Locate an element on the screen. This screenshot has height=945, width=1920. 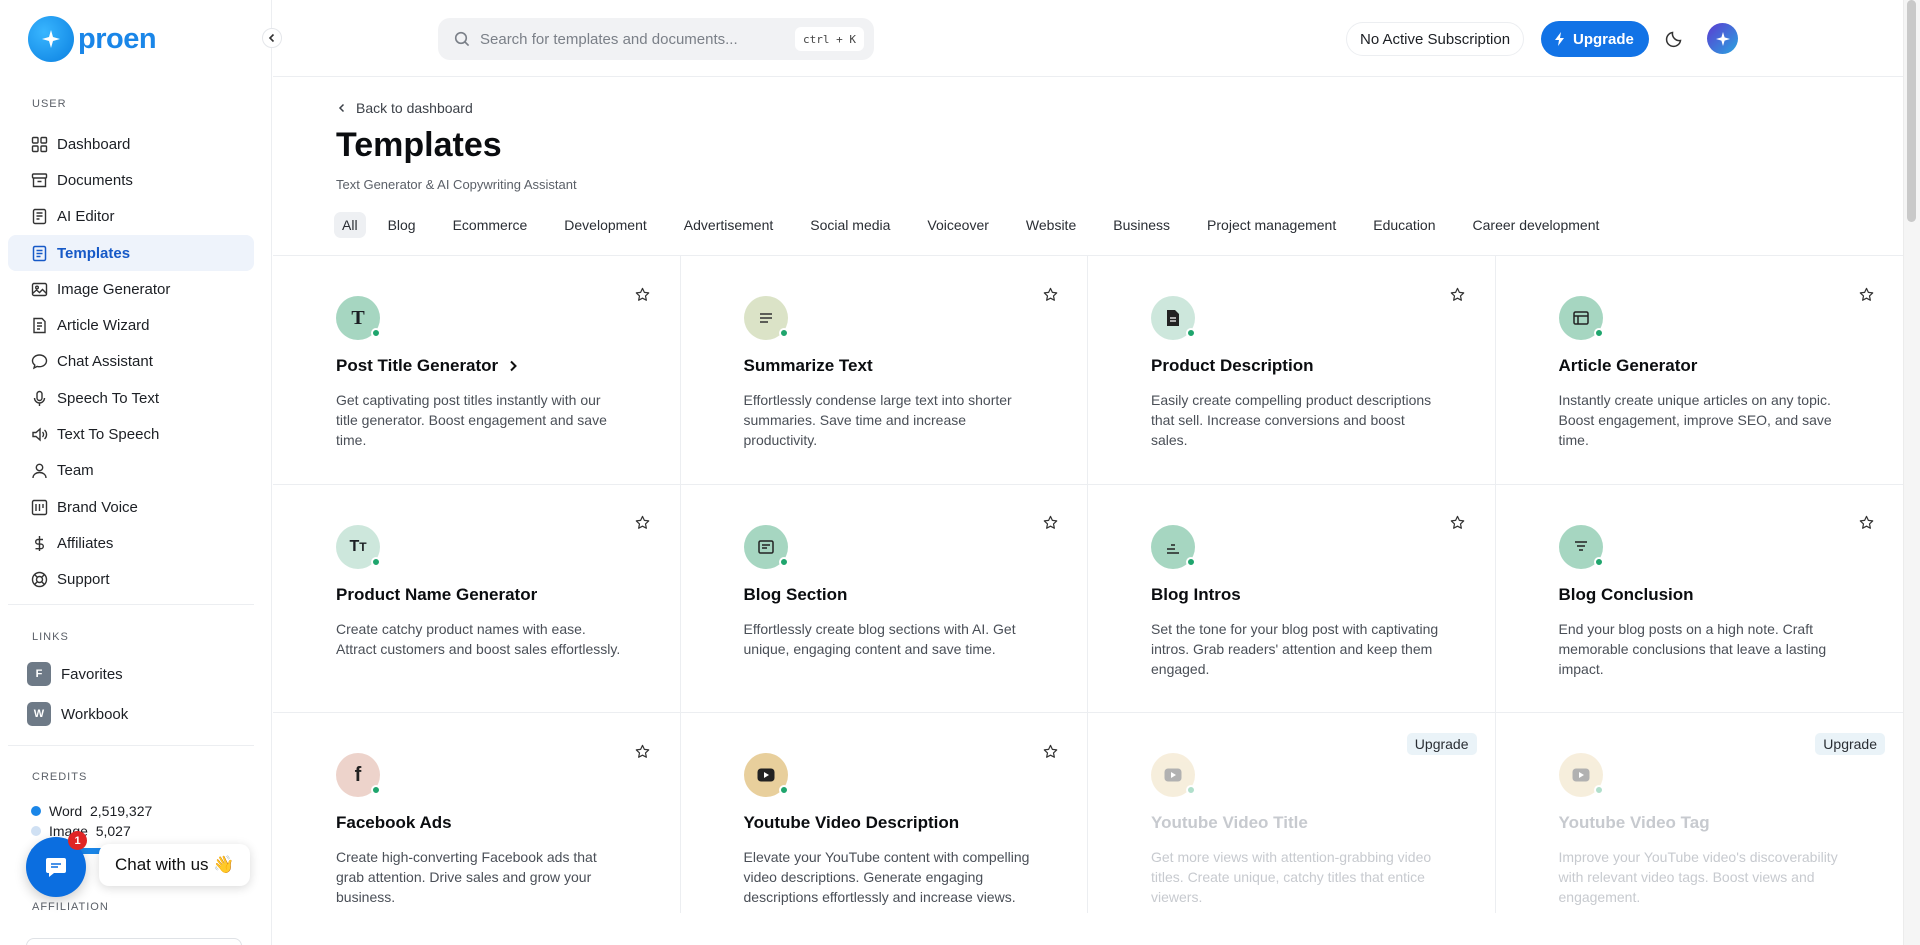
sidebar-item-support: Support is located at coordinates (131, 580).